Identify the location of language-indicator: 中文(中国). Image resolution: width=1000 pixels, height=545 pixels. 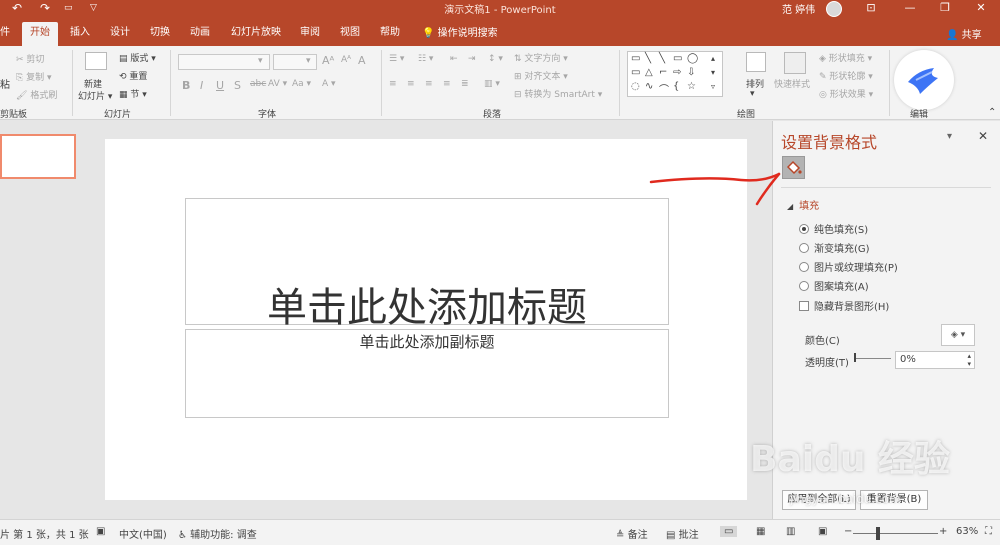
(143, 533).